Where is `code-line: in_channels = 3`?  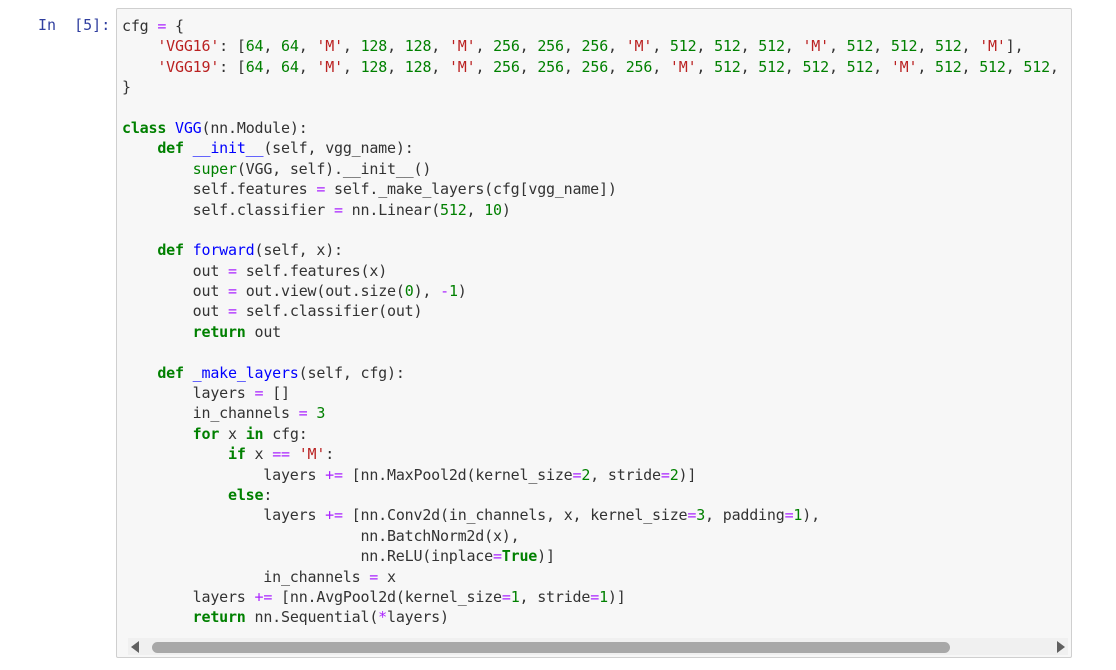
code-line: in_channels = 3 is located at coordinates (259, 413).